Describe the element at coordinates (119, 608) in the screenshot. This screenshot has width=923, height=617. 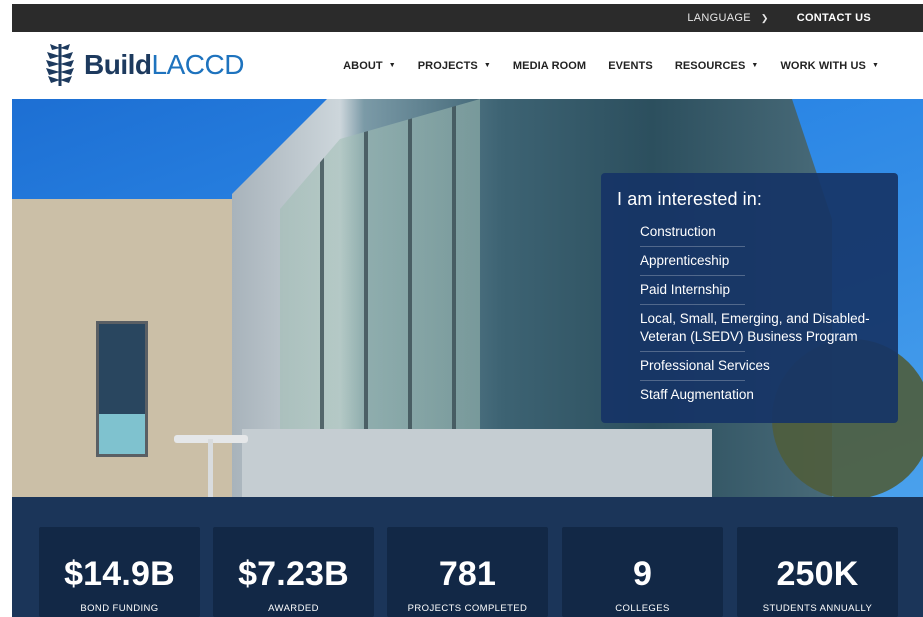
I see `stat-label: BOND FUNDING` at that location.